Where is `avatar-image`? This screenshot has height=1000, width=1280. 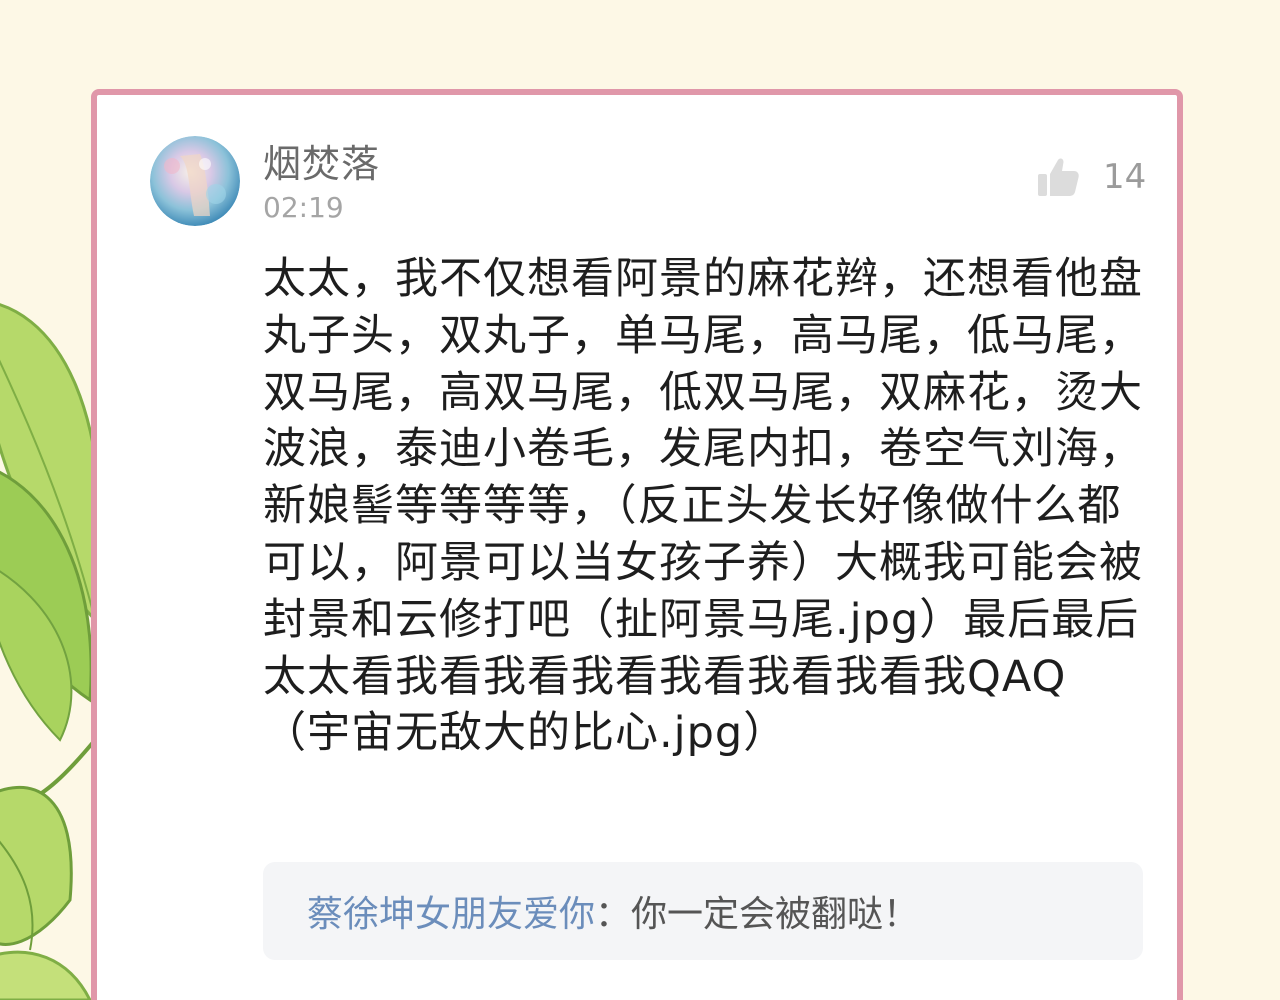 avatar-image is located at coordinates (195, 181).